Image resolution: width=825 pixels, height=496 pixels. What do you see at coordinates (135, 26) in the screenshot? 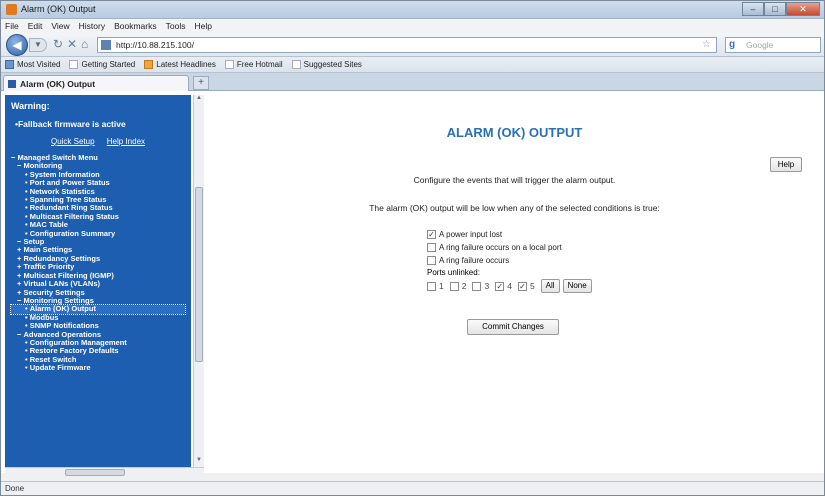
I see `menu-item-bookmarks: Bookmarks` at bounding box center [135, 26].